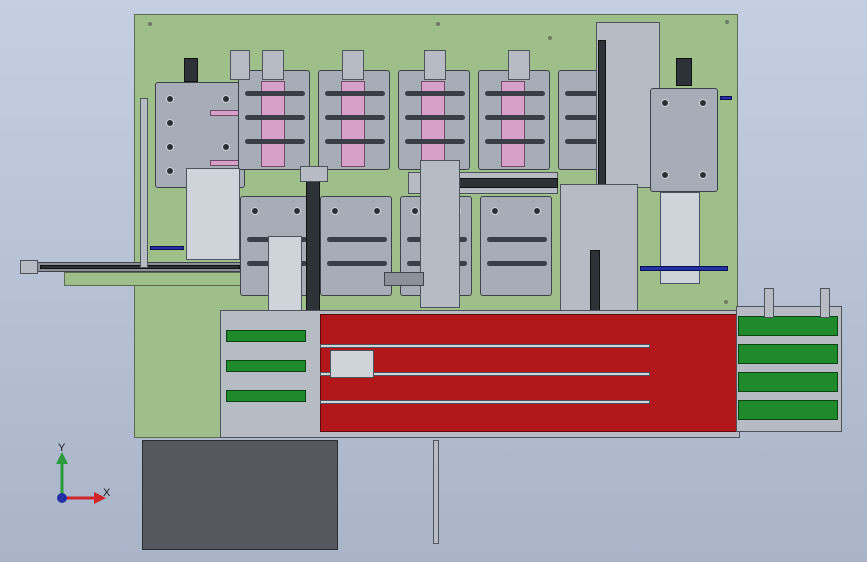 The image size is (867, 562). What do you see at coordinates (352, 364) in the screenshot?
I see `conveyor-center-plate` at bounding box center [352, 364].